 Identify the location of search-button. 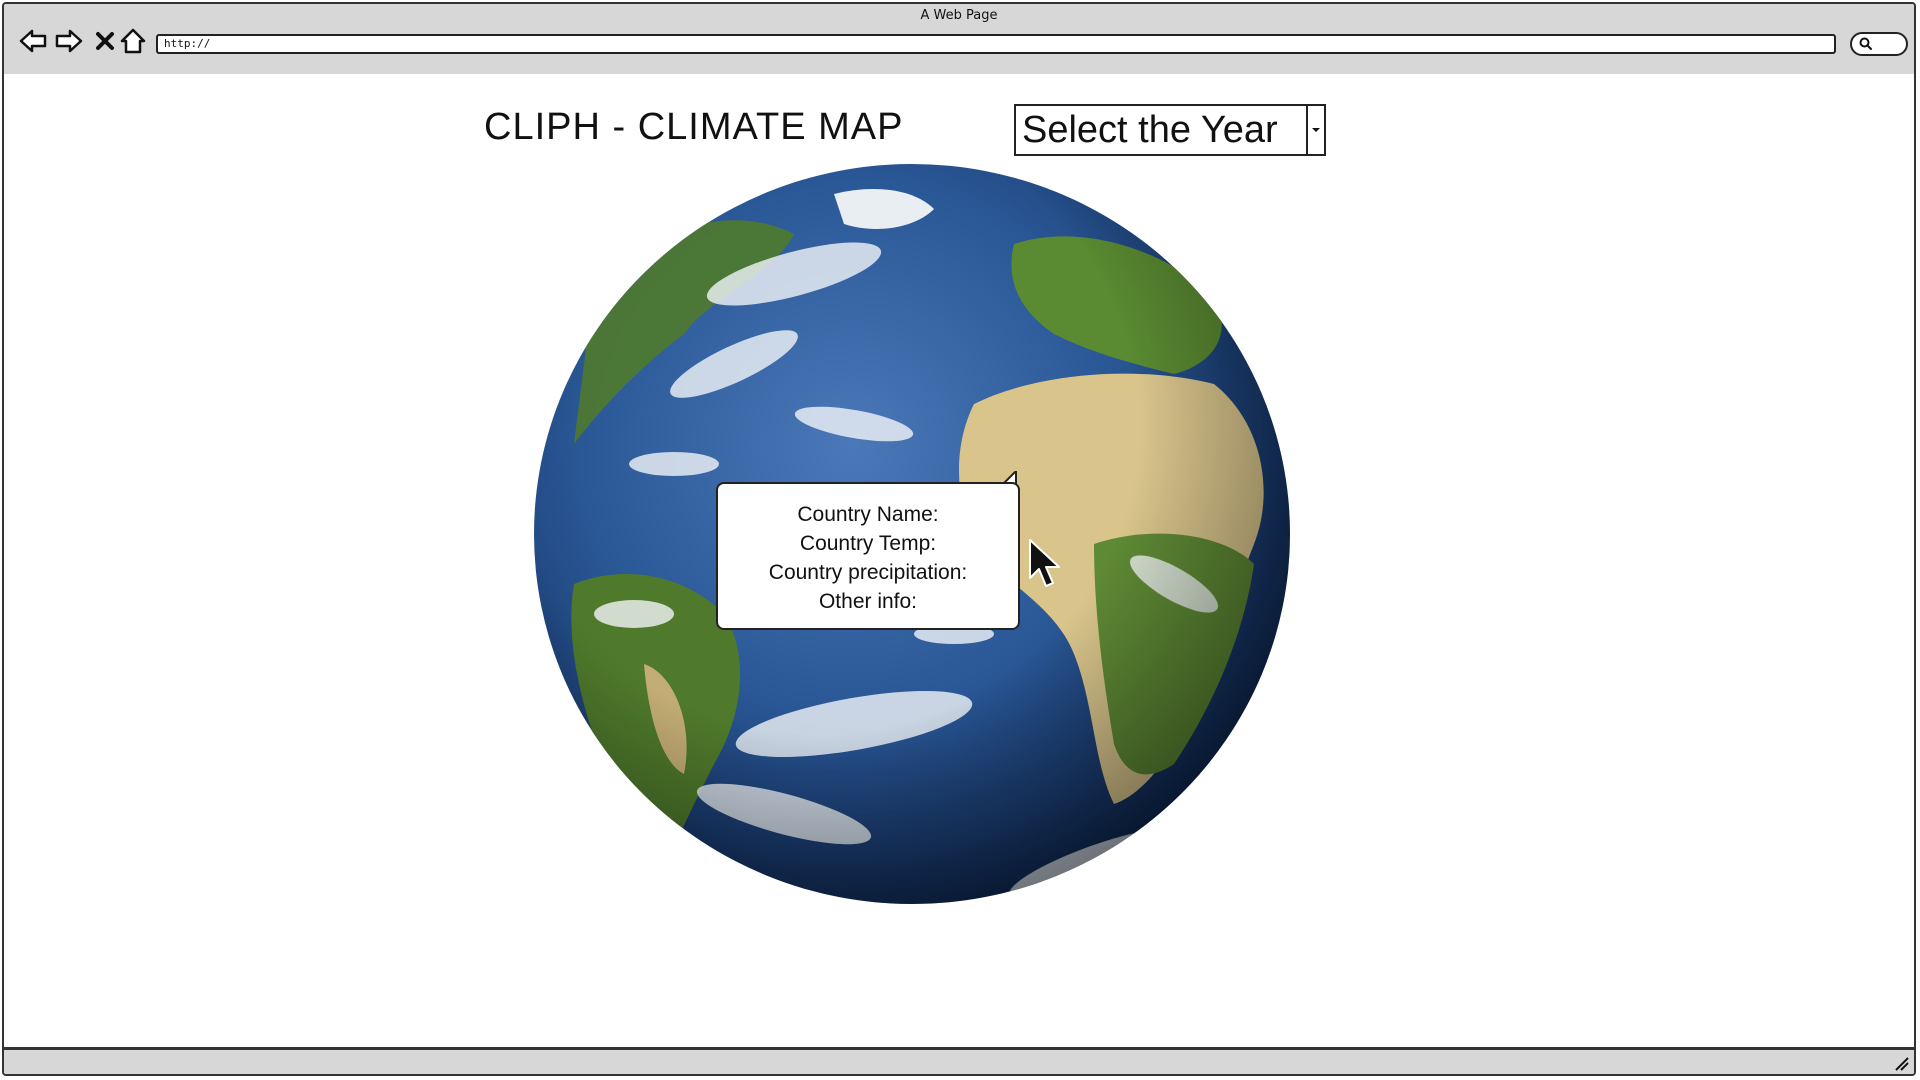
(1879, 44).